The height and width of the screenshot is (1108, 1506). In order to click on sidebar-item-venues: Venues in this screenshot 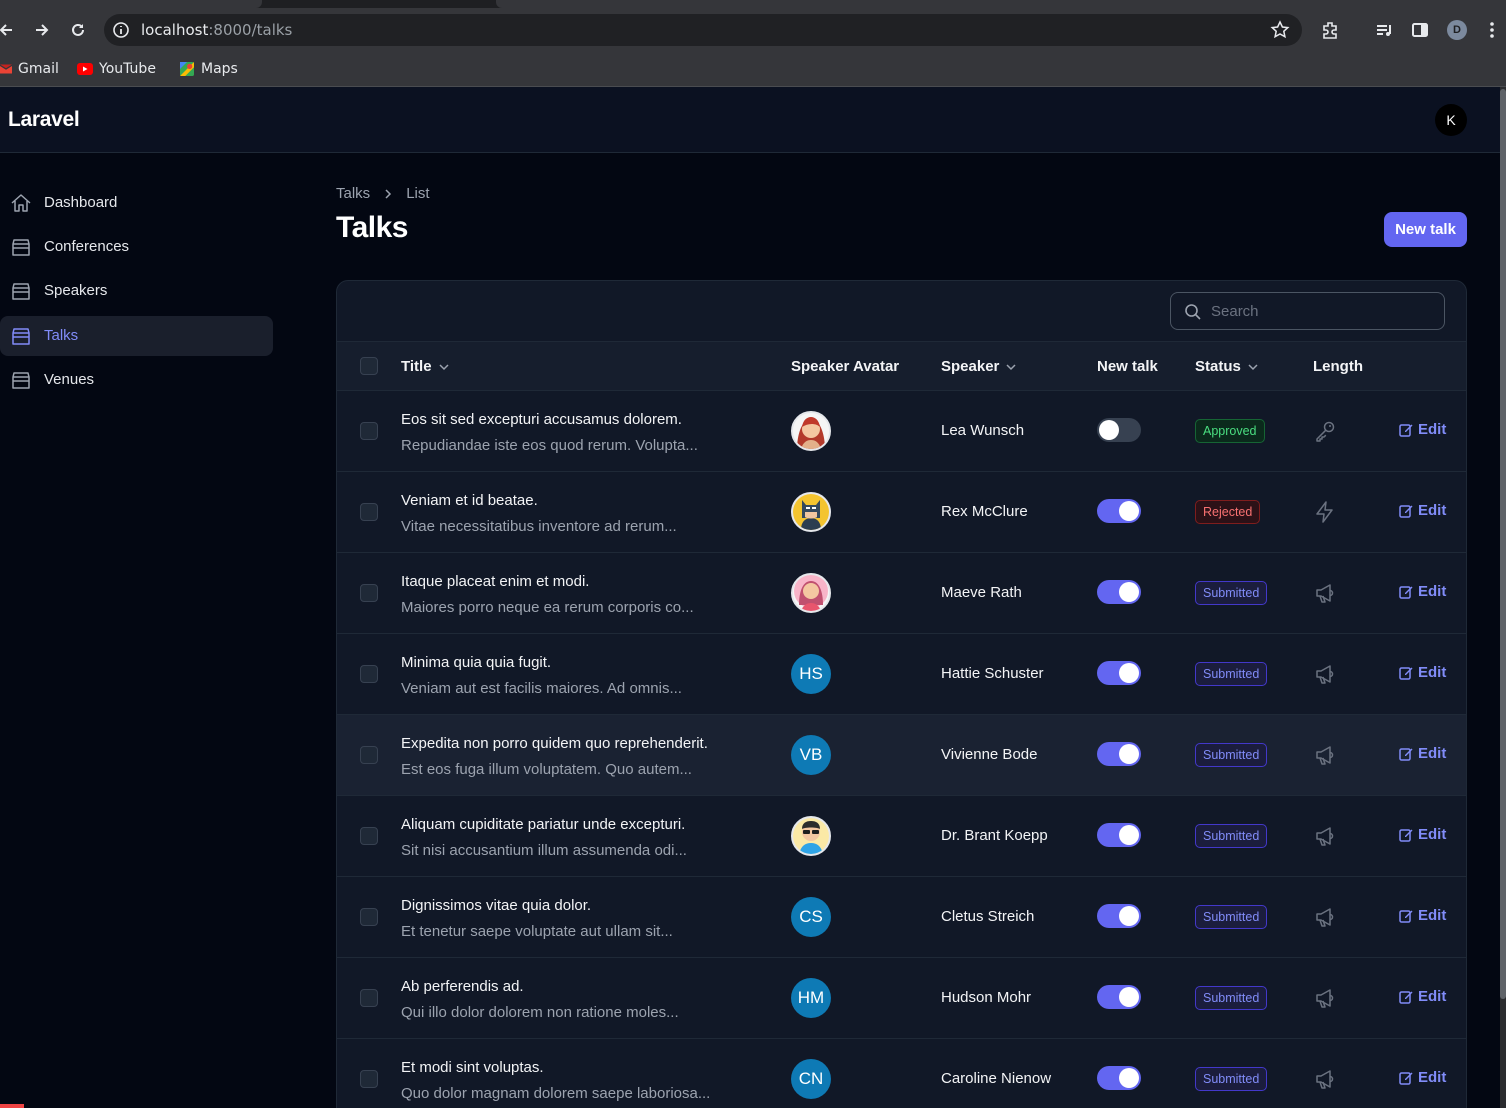, I will do `click(136, 380)`.